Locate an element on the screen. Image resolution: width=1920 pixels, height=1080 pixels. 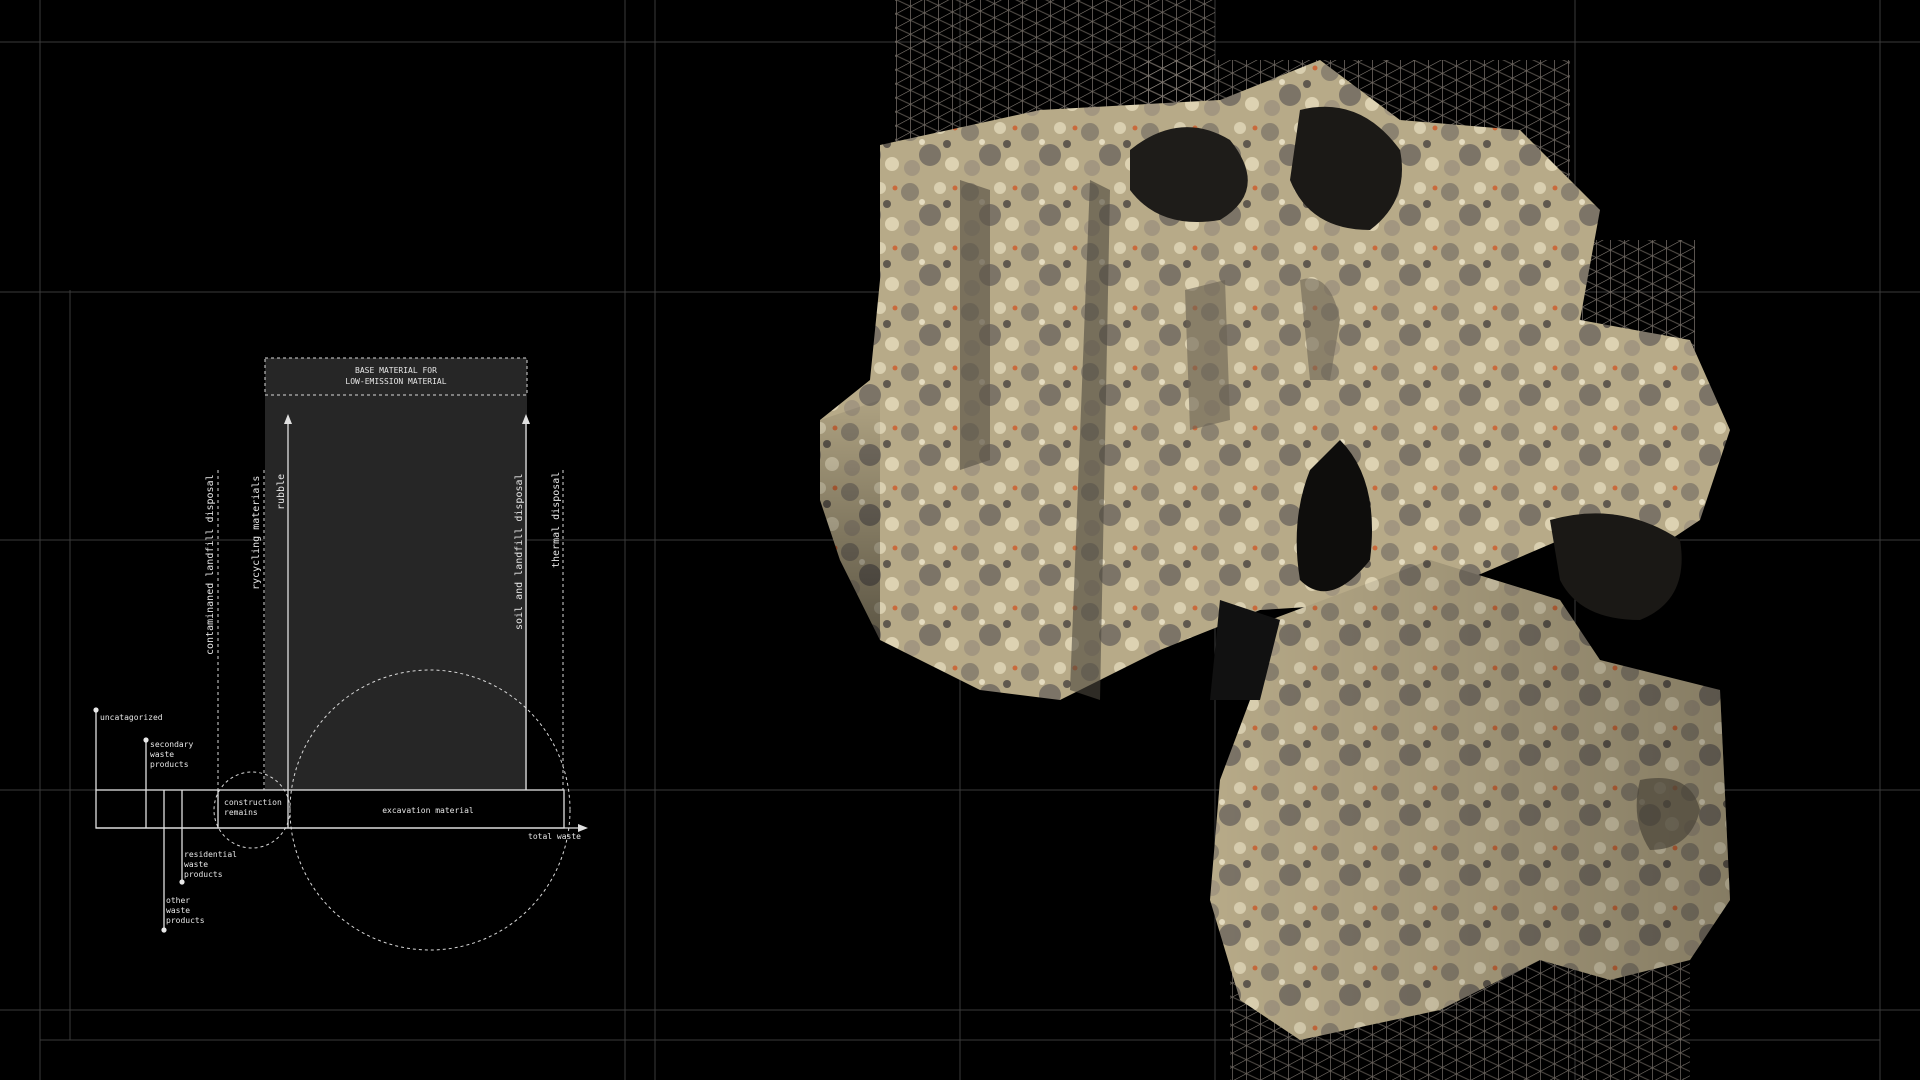
label-excavation: excavation material is located at coordinates (428, 810).